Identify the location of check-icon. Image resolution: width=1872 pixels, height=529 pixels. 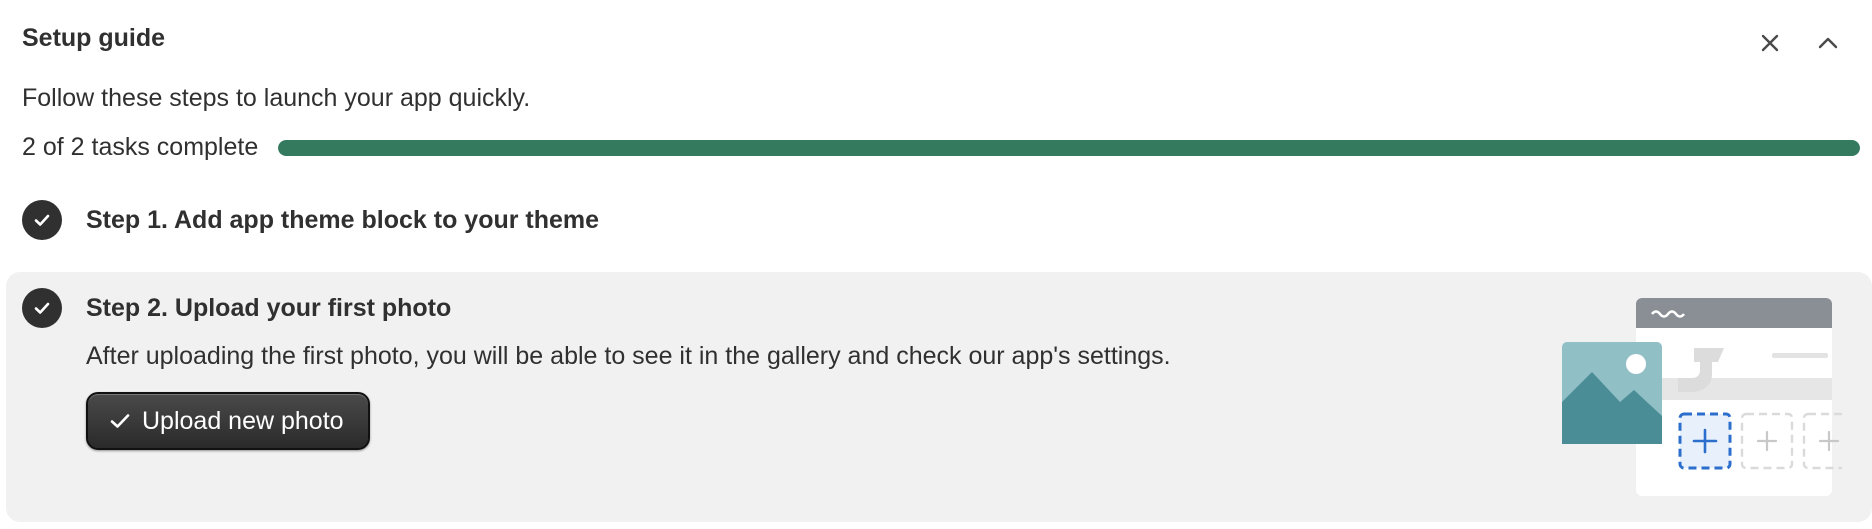
(120, 421).